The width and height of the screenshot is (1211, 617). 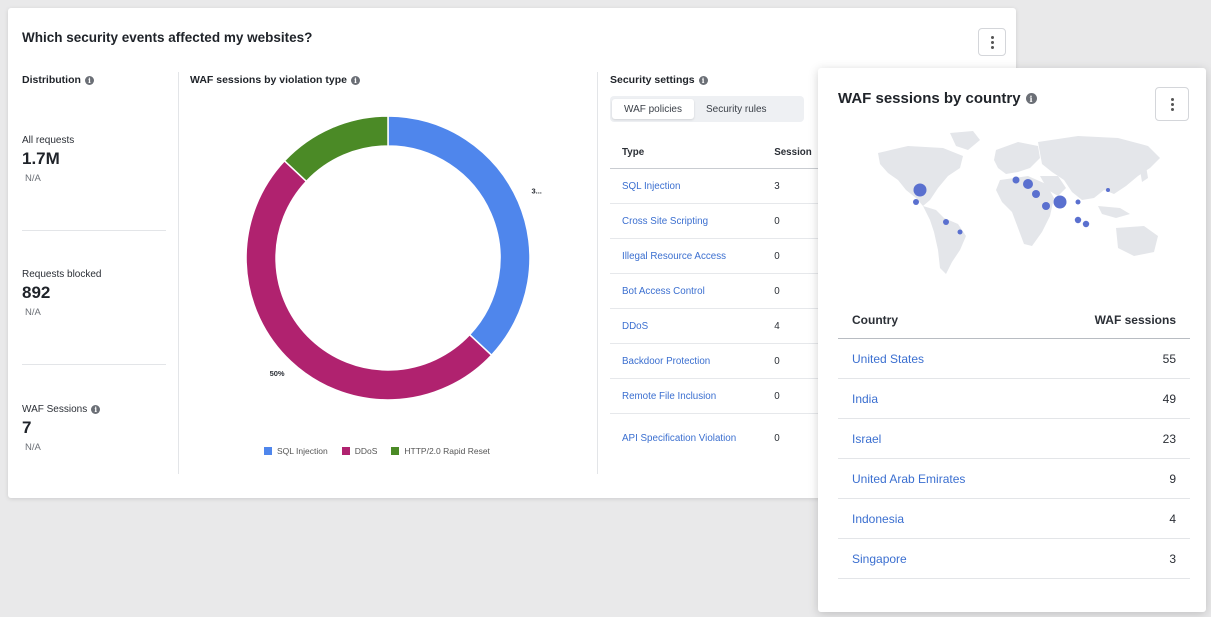 I want to click on violation-type-link: Illegal Resource Access, so click(x=686, y=256).